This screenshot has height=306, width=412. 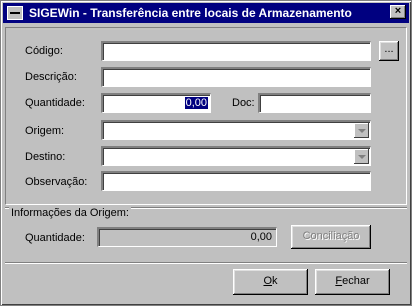 I want to click on origin-quantidade-label: Quantidade:, so click(x=55, y=238).